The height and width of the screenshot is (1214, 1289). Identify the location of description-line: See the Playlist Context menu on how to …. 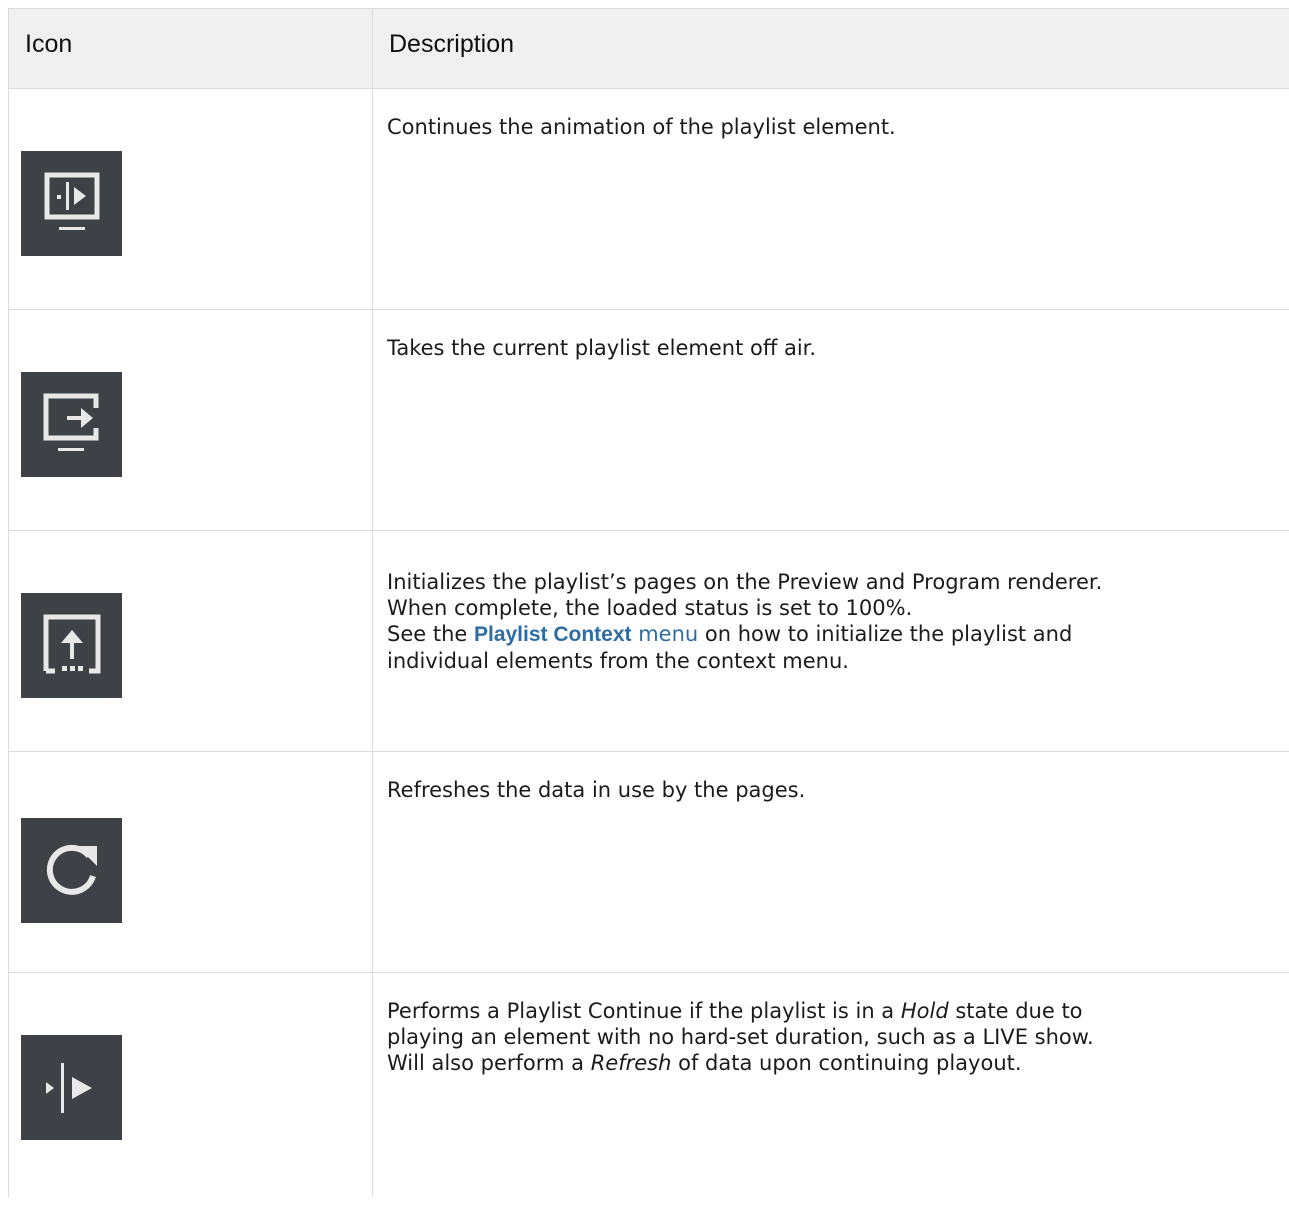
(838, 634).